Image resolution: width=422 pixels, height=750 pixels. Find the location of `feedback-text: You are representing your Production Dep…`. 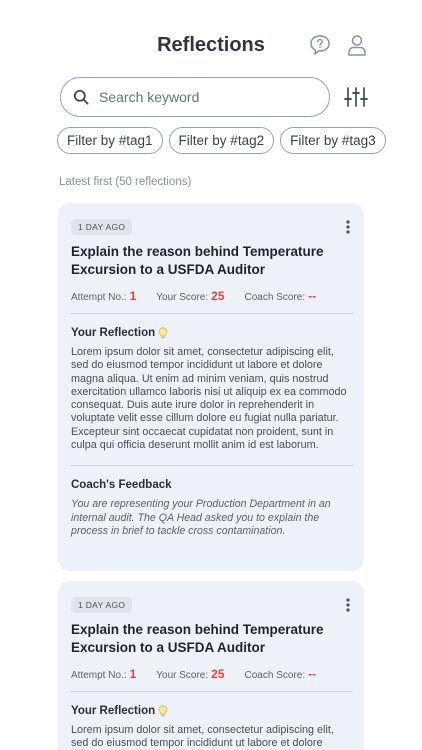

feedback-text: You are representing your Production Dep… is located at coordinates (201, 517).